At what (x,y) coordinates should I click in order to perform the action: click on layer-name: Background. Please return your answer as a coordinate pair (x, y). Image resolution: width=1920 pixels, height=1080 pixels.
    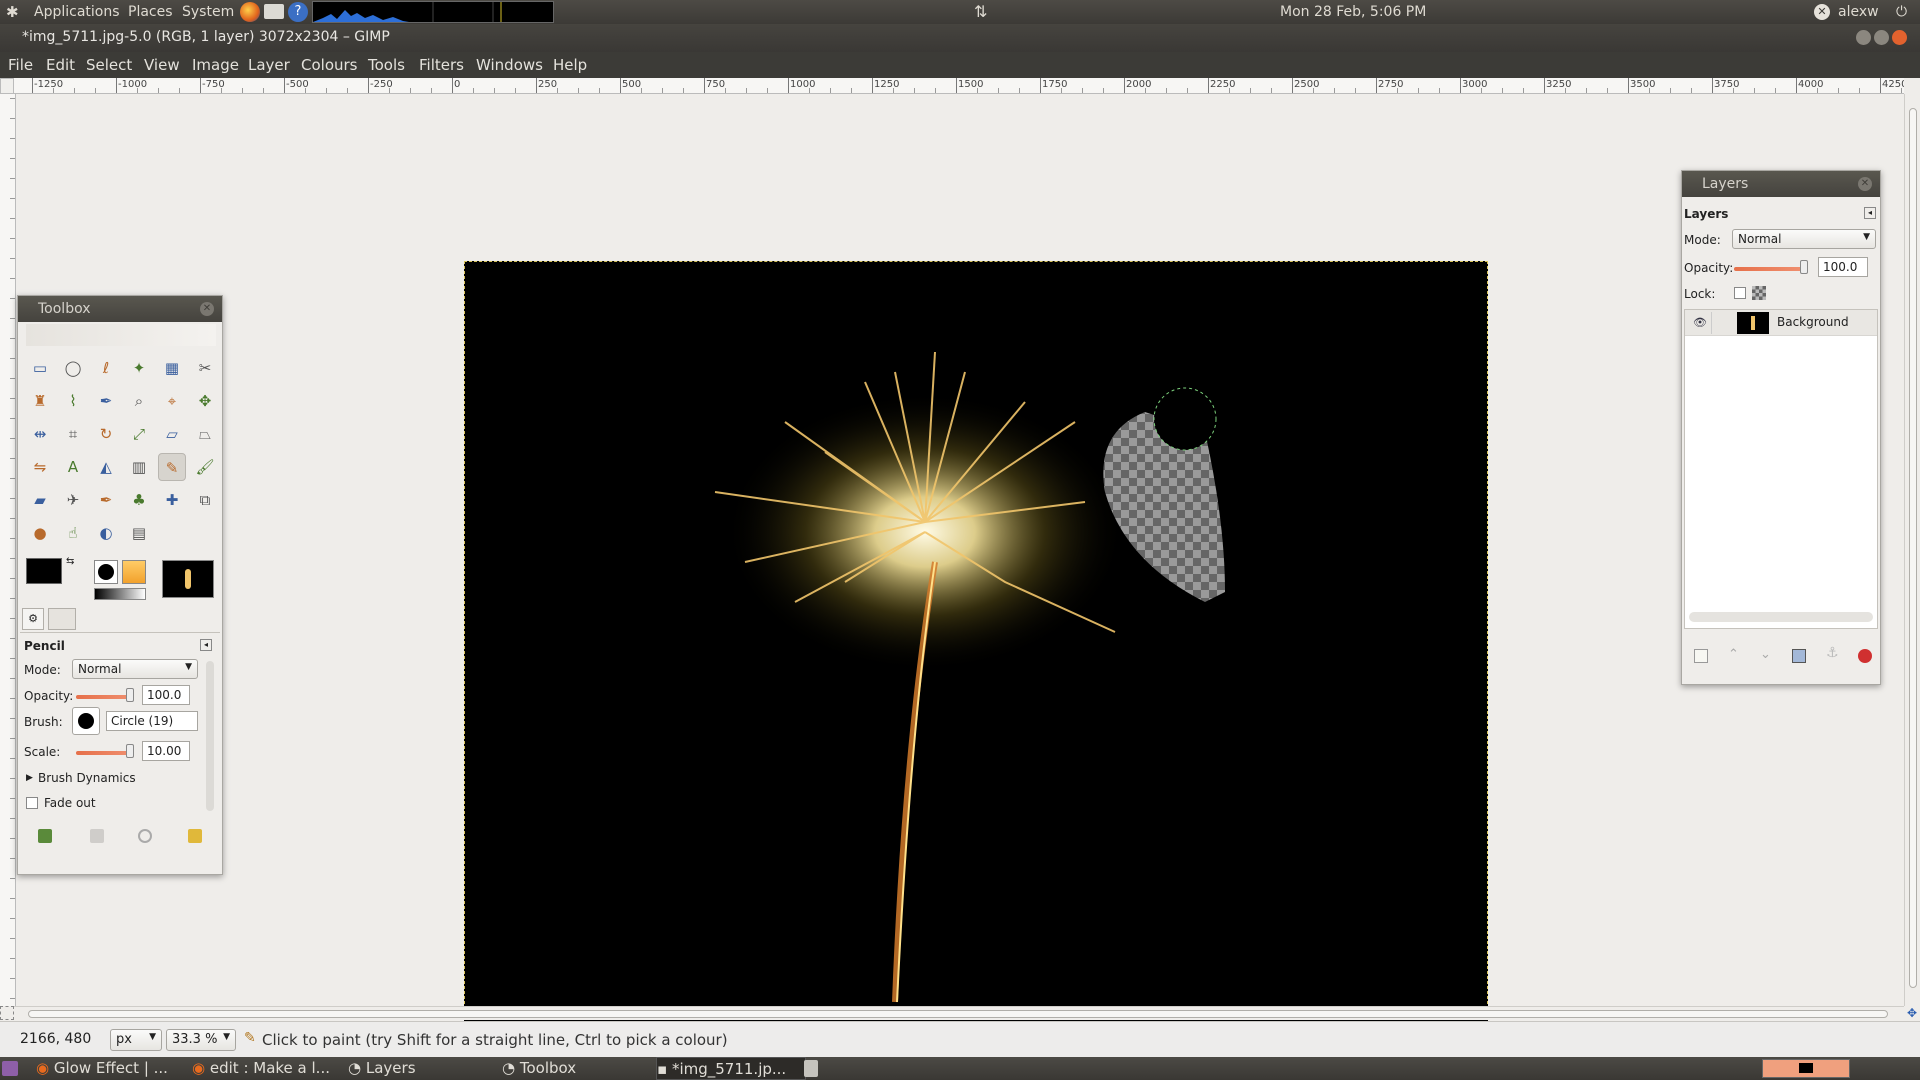
    Looking at the image, I should click on (1813, 322).